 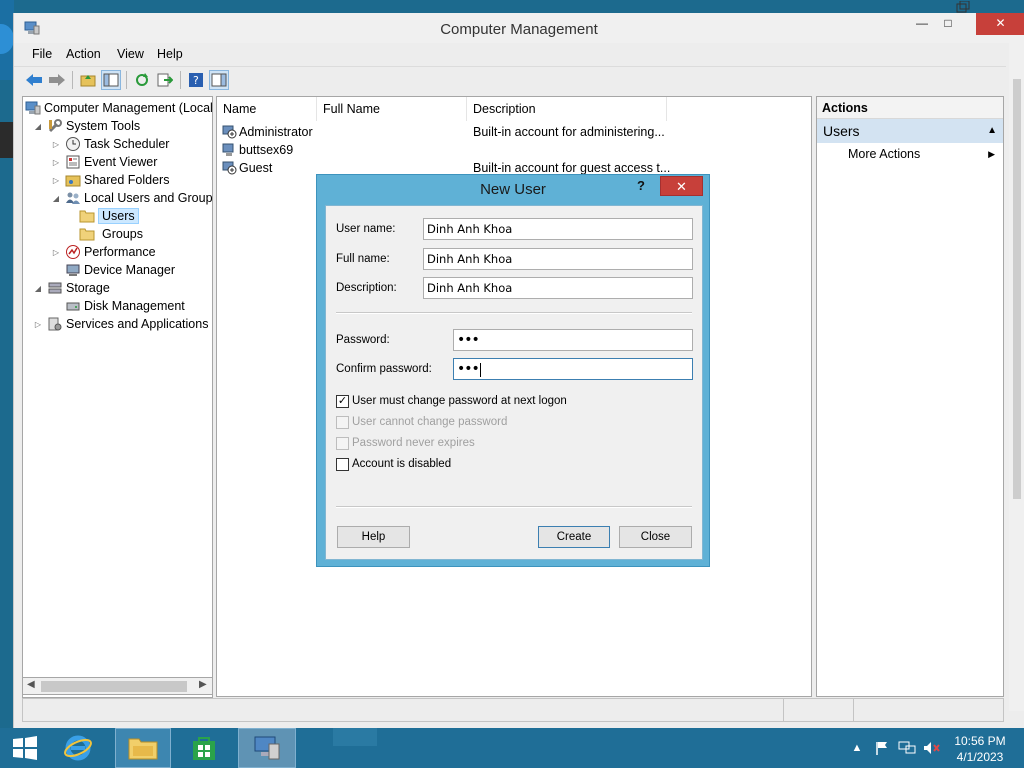 I want to click on tree-item-device-manager: Device Manager, so click(x=118, y=270).